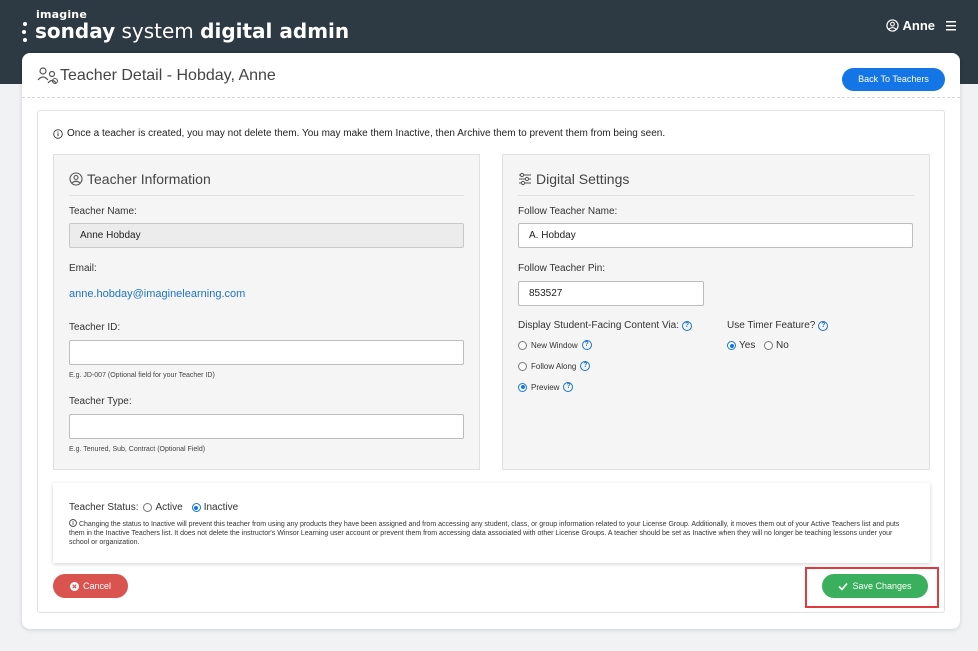  What do you see at coordinates (715, 235) in the screenshot?
I see `follow-teacher-name-input: A. Hobday` at bounding box center [715, 235].